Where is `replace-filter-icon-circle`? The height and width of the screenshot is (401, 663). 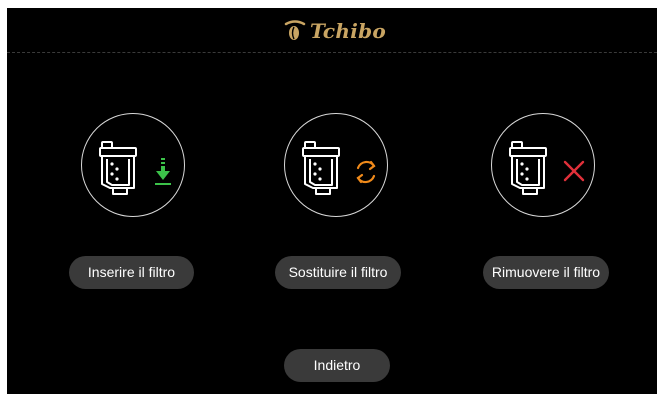
replace-filter-icon-circle is located at coordinates (336, 165).